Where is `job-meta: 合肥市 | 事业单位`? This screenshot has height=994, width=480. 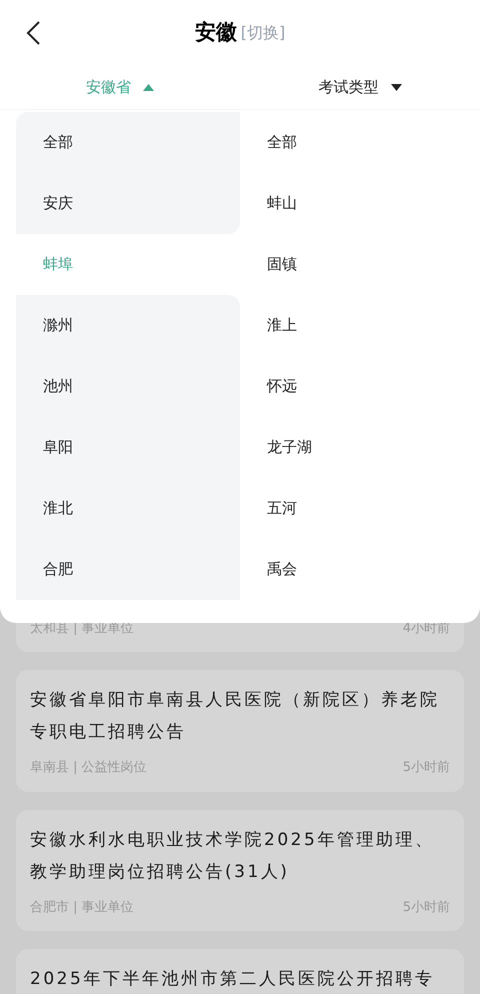 job-meta: 合肥市 | 事业单位 is located at coordinates (82, 907).